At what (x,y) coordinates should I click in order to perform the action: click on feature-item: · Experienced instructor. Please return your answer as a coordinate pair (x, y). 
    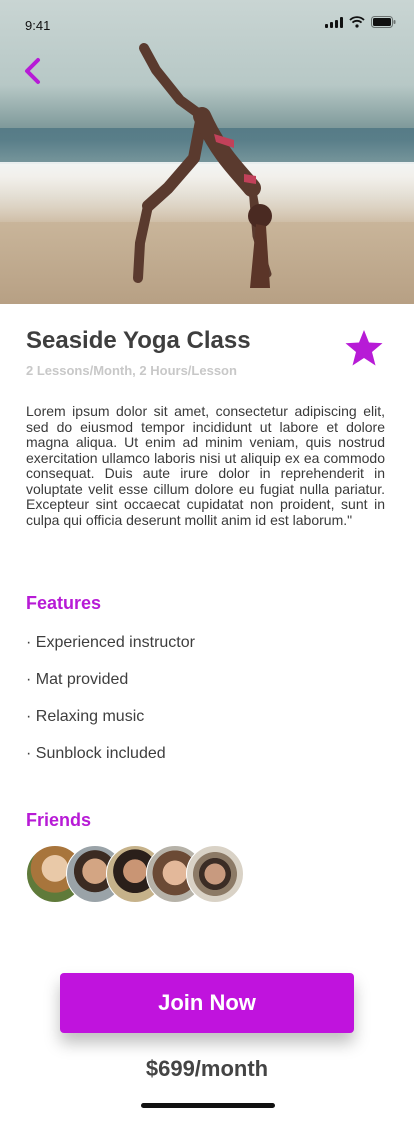
    Looking at the image, I should click on (110, 642).